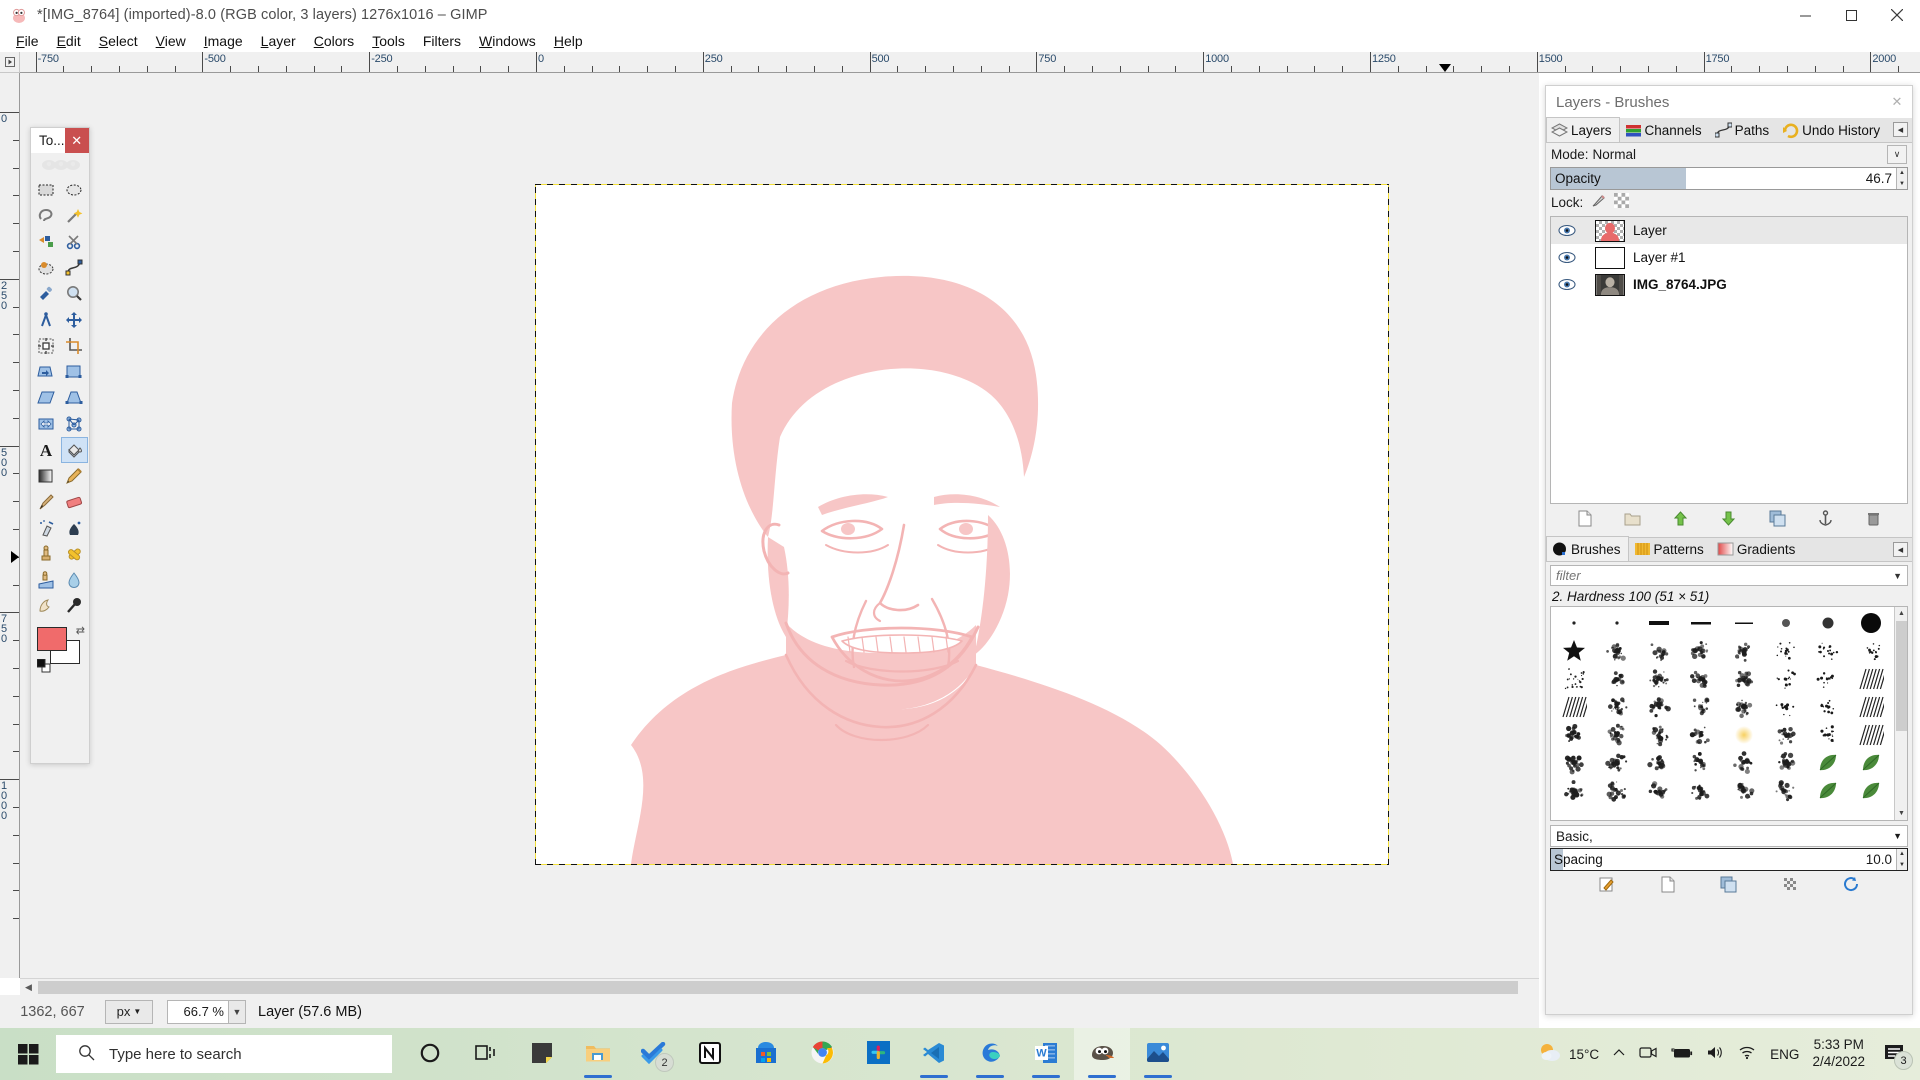 The image size is (1920, 1080). Describe the element at coordinates (76, 140) in the screenshot. I see `toolbox-close-button: ✕` at that location.